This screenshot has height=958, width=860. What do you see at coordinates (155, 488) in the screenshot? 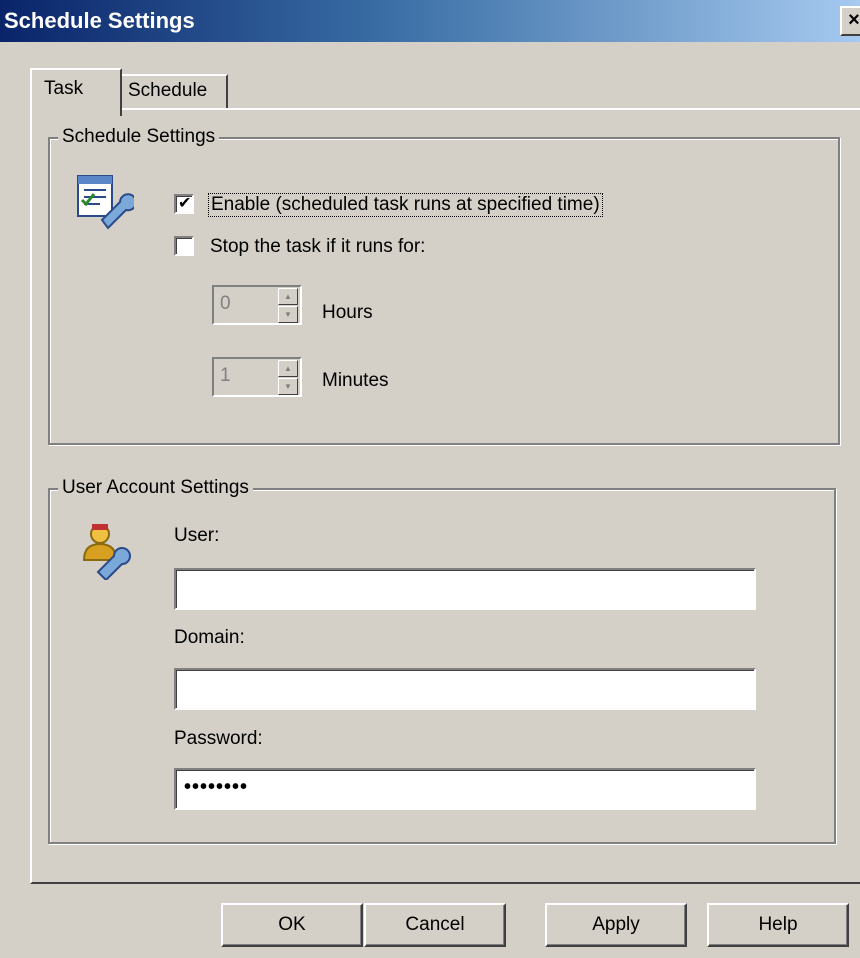
I see `user-account-settings-legend: User Account Settings` at bounding box center [155, 488].